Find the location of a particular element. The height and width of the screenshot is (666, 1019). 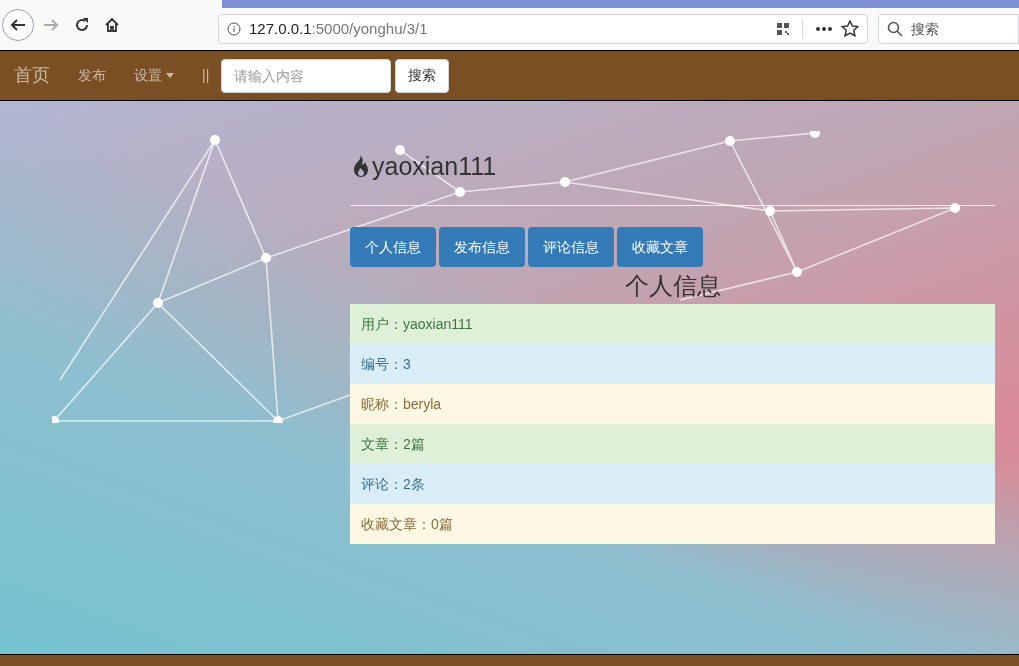

search-icon is located at coordinates (895, 29).